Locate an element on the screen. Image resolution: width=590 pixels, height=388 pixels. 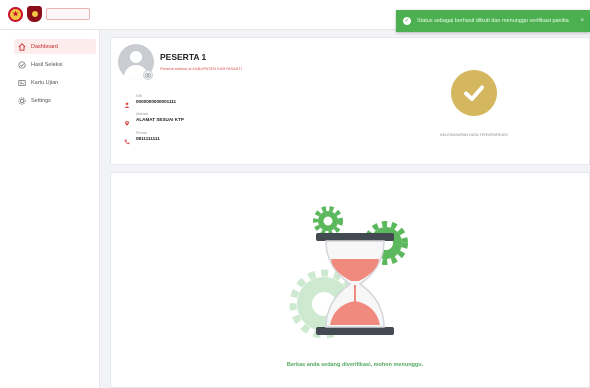
camera-icon is located at coordinates (148, 75).